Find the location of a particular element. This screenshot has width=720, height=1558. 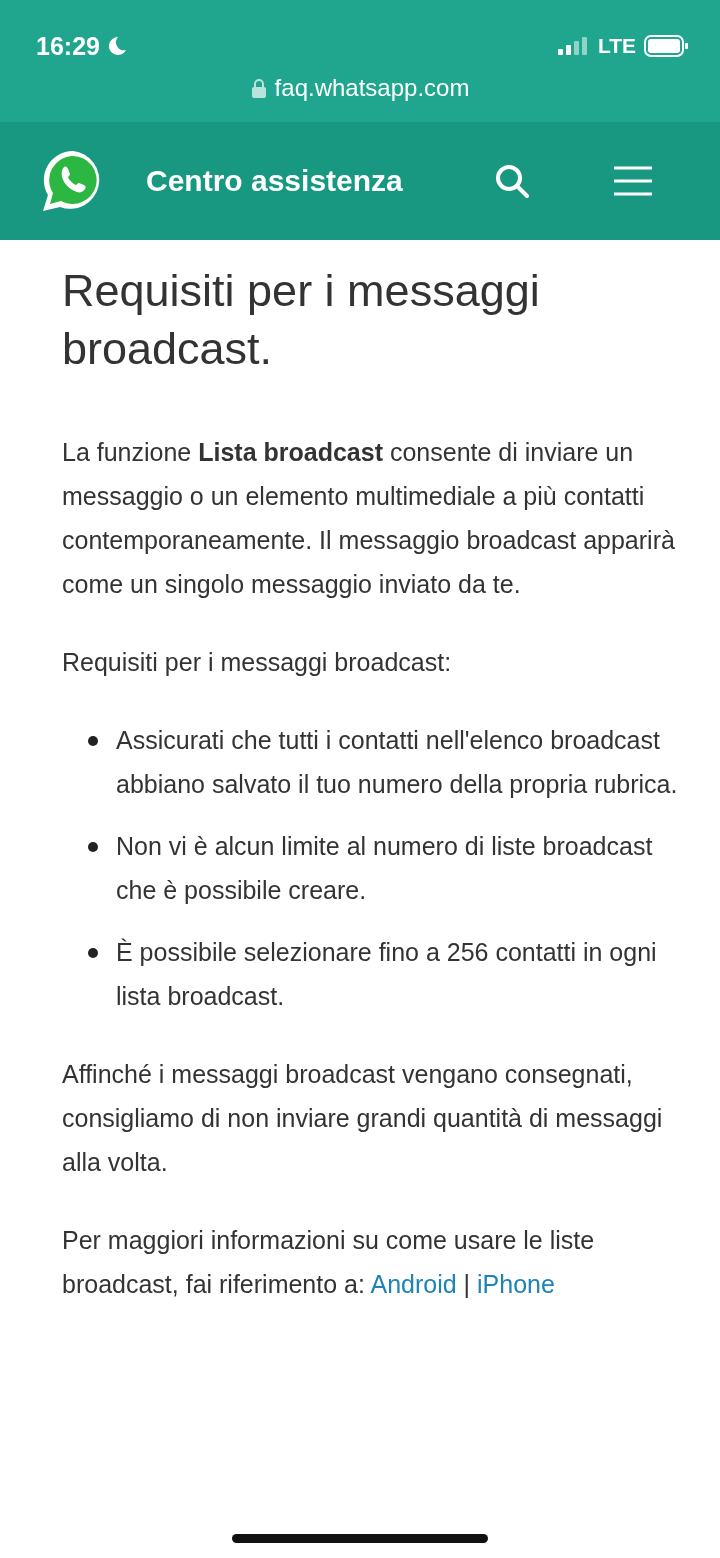

search-button is located at coordinates (512, 181).